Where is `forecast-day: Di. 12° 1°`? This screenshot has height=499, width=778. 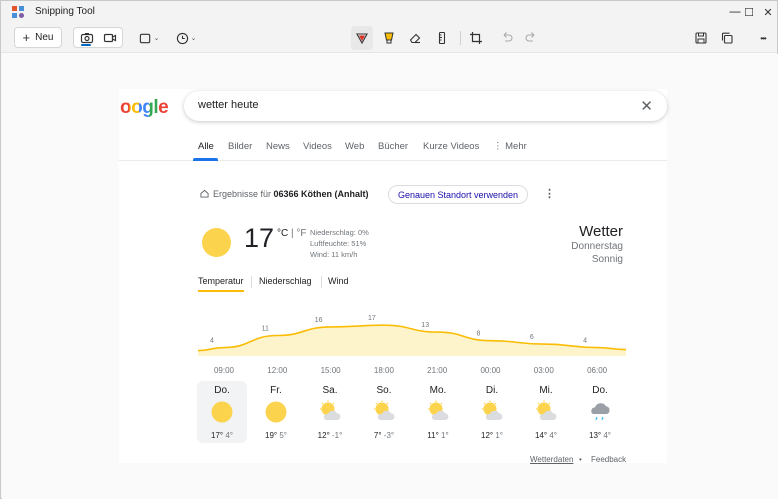 forecast-day: Di. 12° 1° is located at coordinates (492, 412).